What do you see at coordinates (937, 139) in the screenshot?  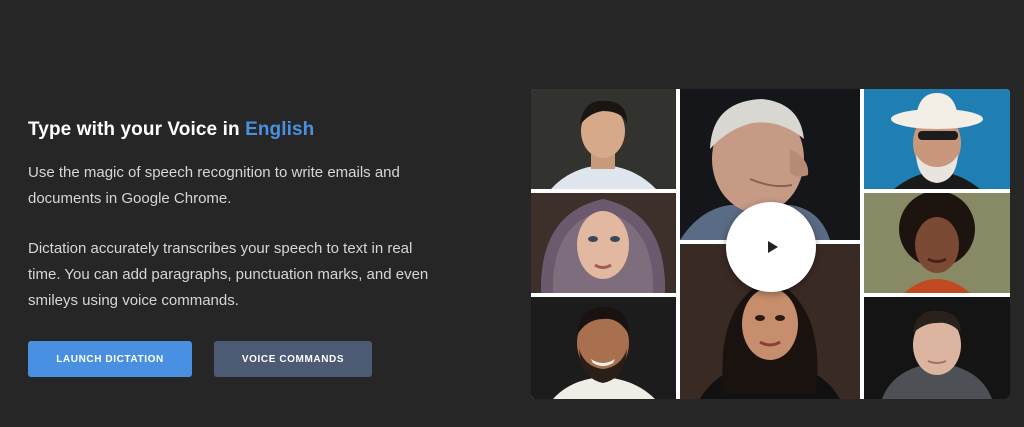 I see `portrait-older-man-cowboy-hat` at bounding box center [937, 139].